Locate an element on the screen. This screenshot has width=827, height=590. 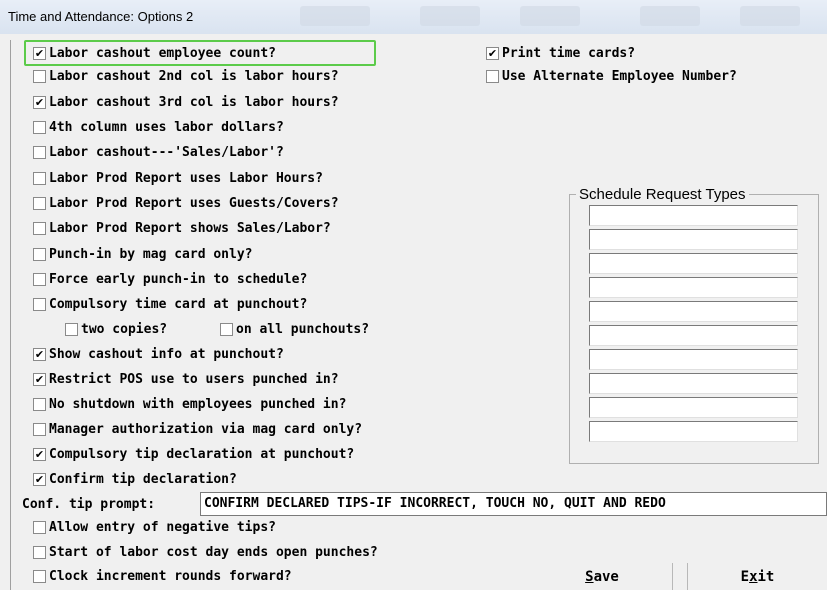
checkbox-two-copies: two copies? is located at coordinates (116, 329).